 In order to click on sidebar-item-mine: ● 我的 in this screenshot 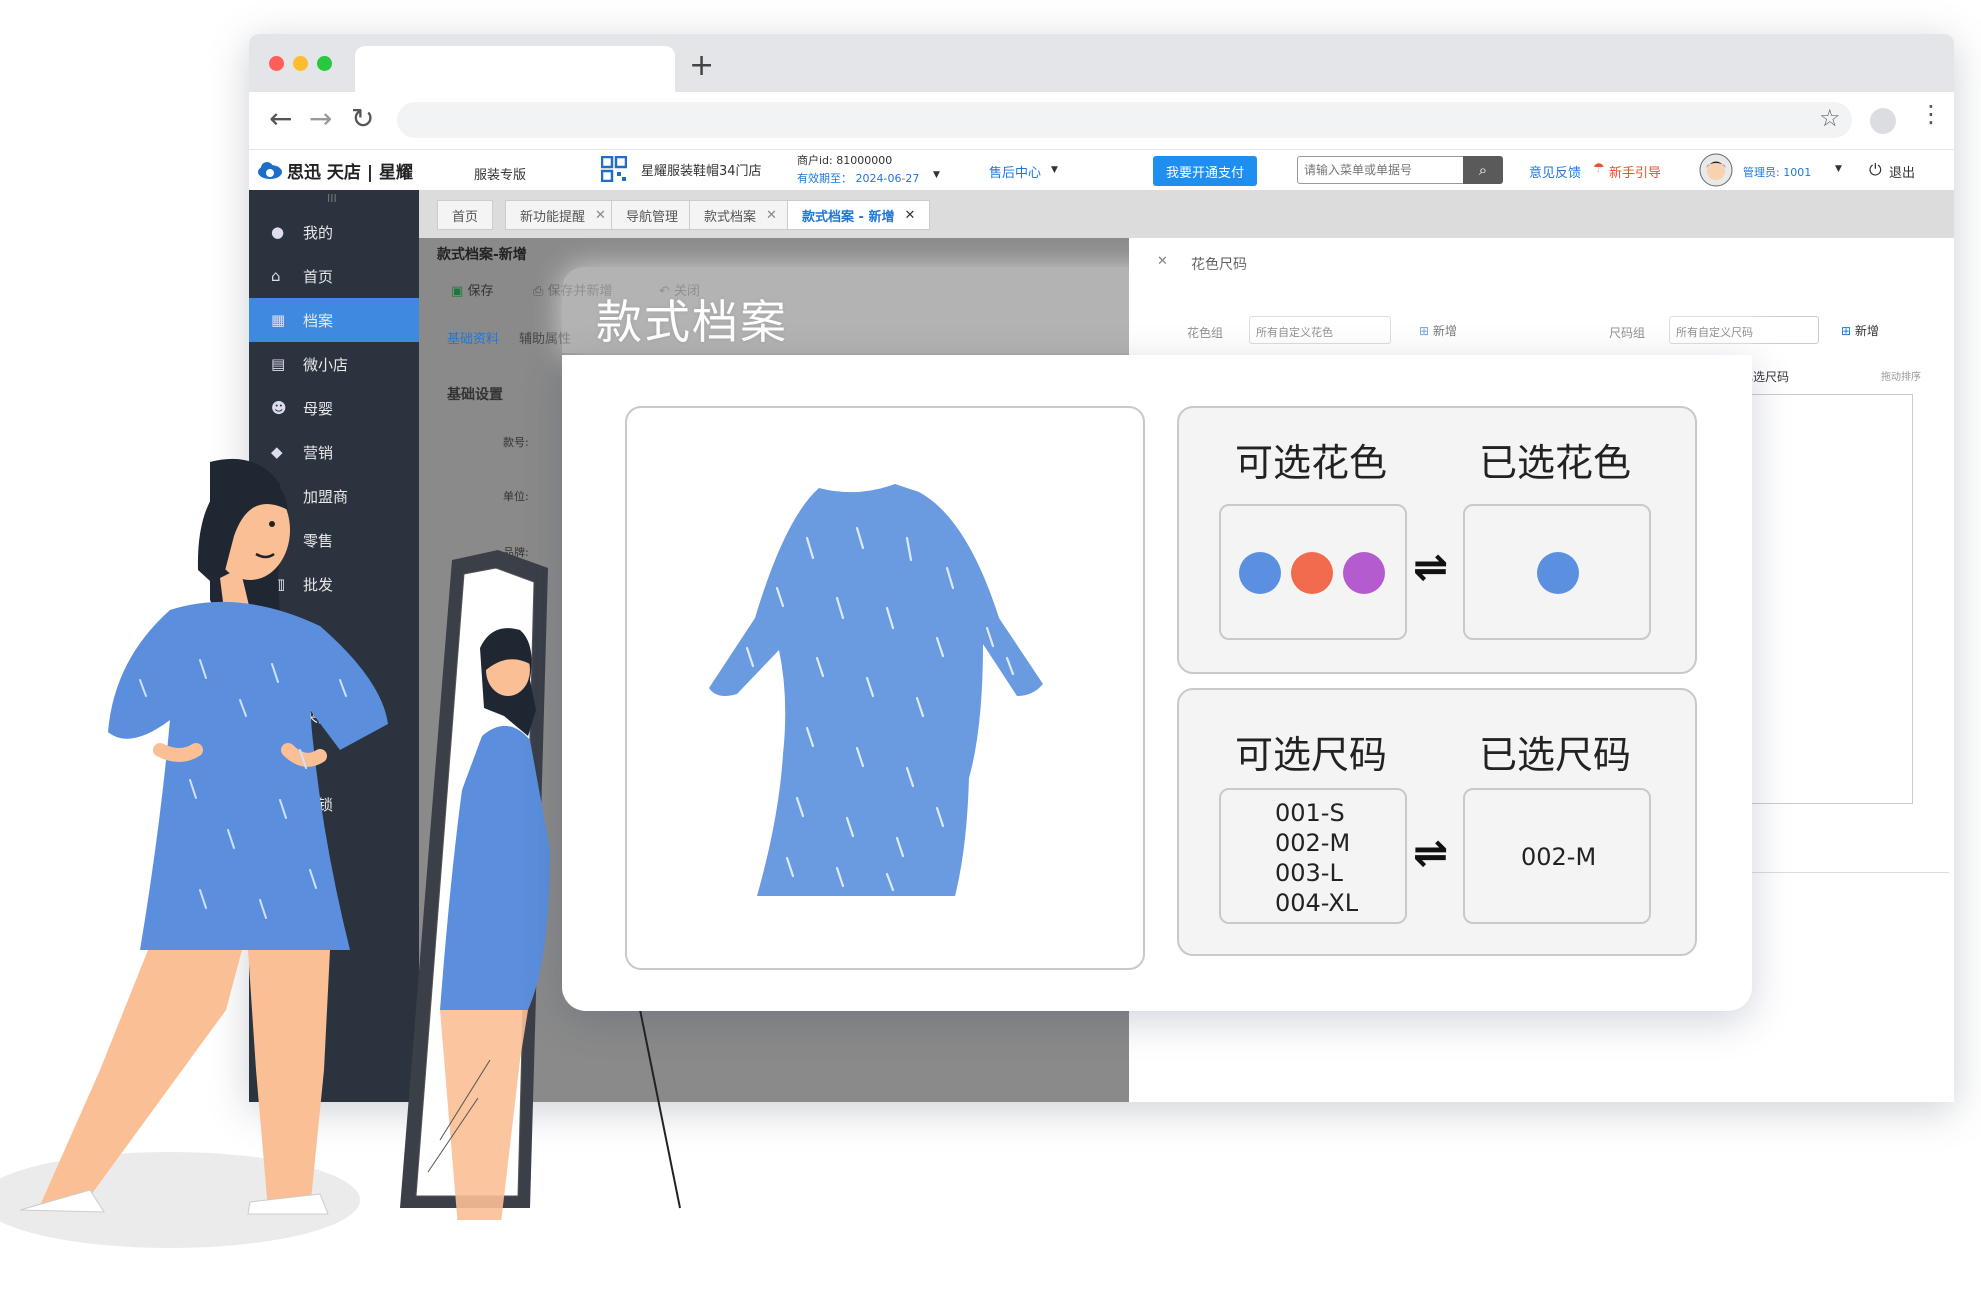, I will do `click(334, 232)`.